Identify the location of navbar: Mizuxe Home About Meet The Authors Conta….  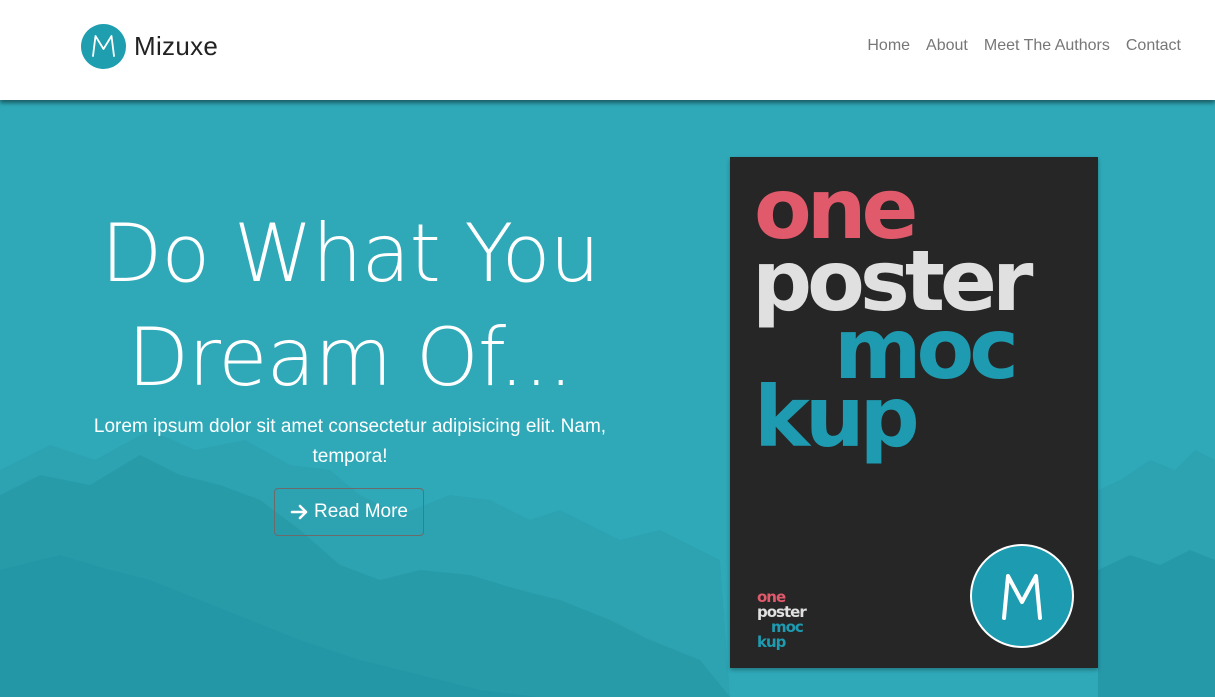
(607, 50).